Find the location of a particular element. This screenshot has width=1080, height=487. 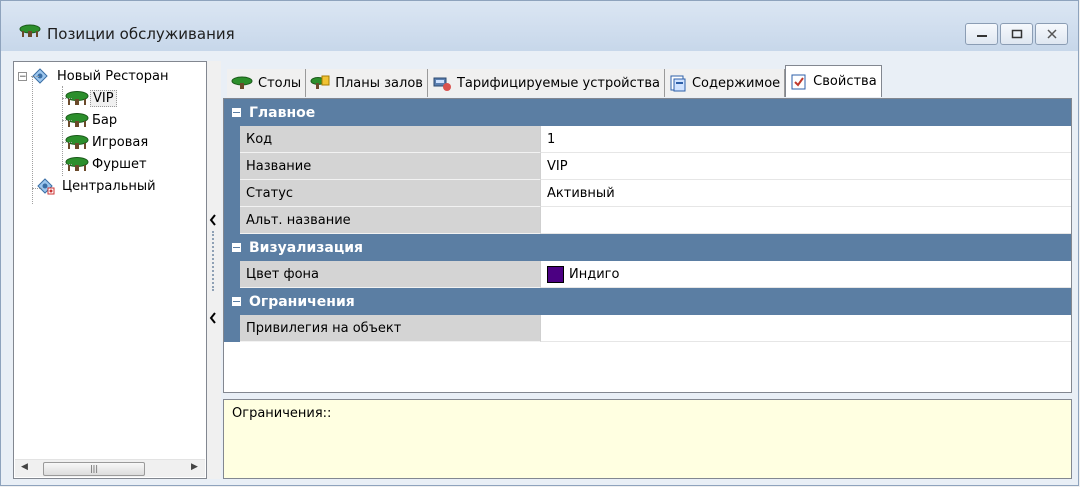

category-restrictions: Ограничения is located at coordinates (647, 301).